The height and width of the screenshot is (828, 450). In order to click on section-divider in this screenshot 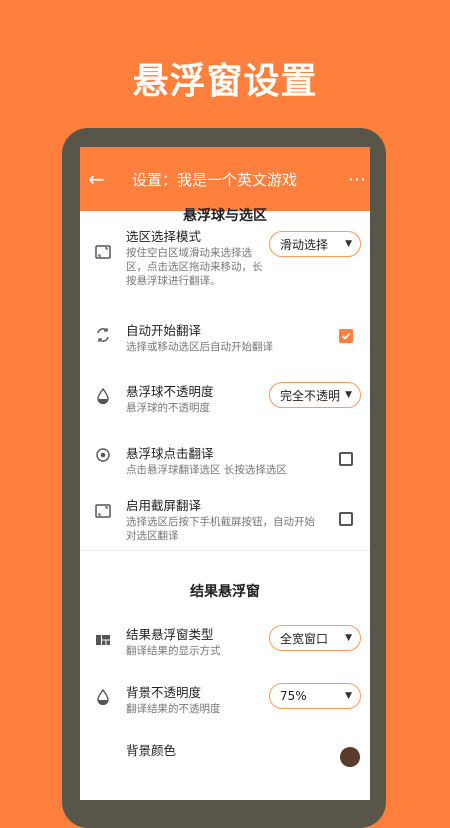, I will do `click(225, 550)`.